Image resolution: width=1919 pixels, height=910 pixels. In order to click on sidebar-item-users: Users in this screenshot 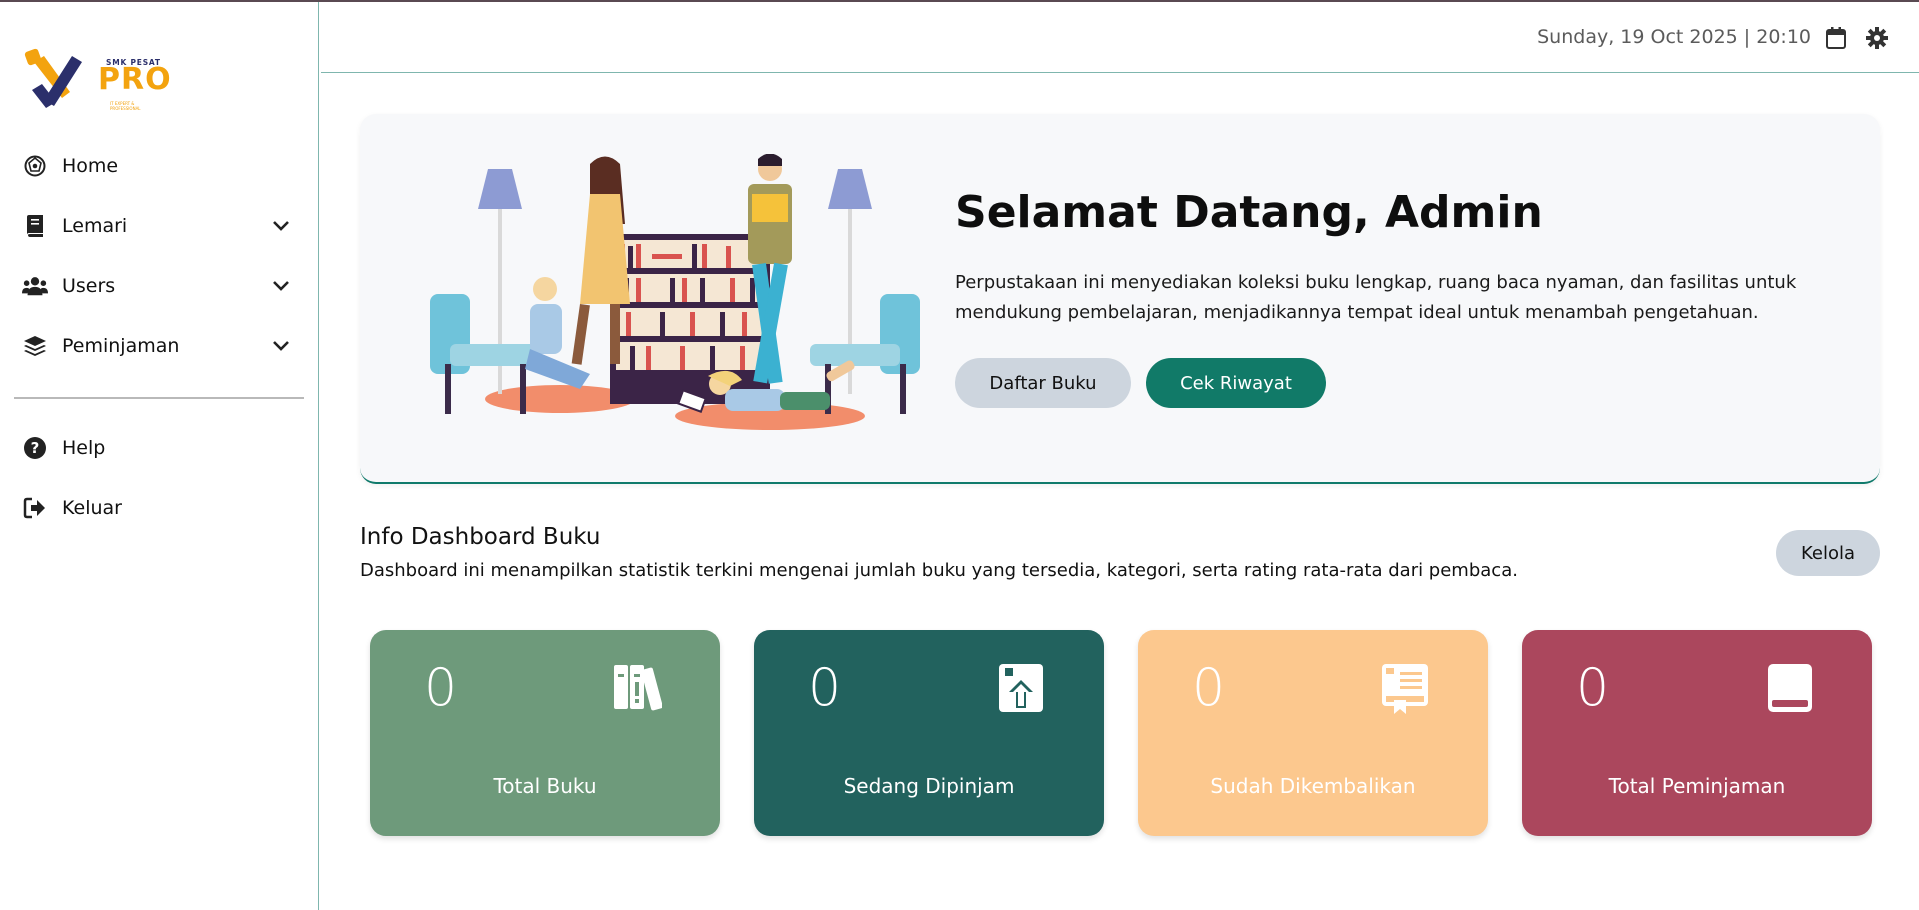, I will do `click(161, 286)`.